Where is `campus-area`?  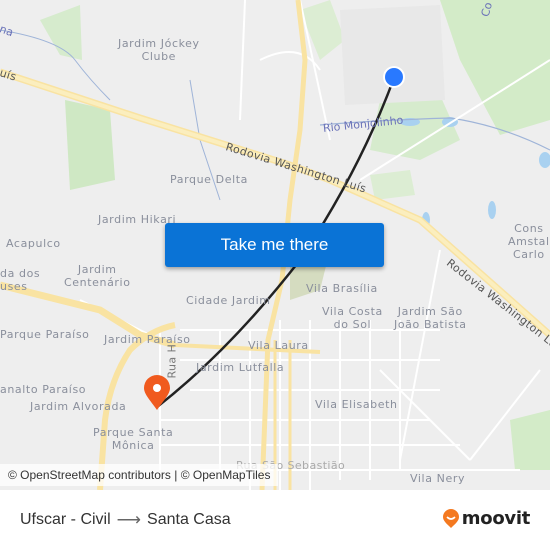 campus-area is located at coordinates (392, 55).